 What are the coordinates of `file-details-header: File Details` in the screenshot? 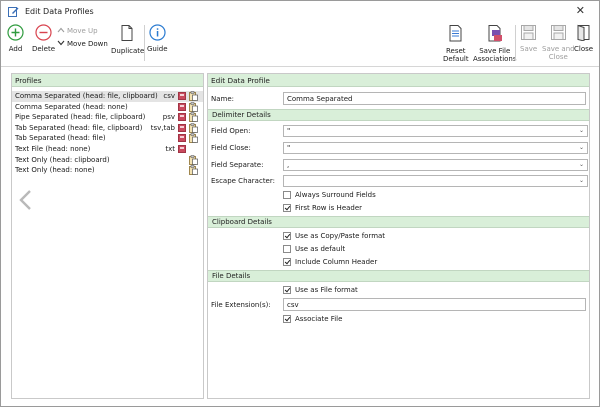 It's located at (398, 276).